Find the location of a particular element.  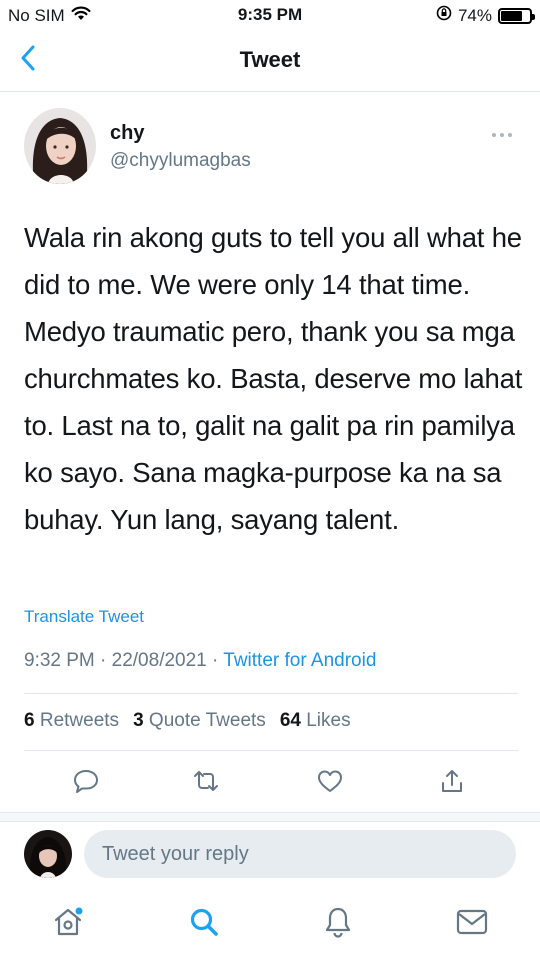

likes-stat: 64 Likes is located at coordinates (315, 721).